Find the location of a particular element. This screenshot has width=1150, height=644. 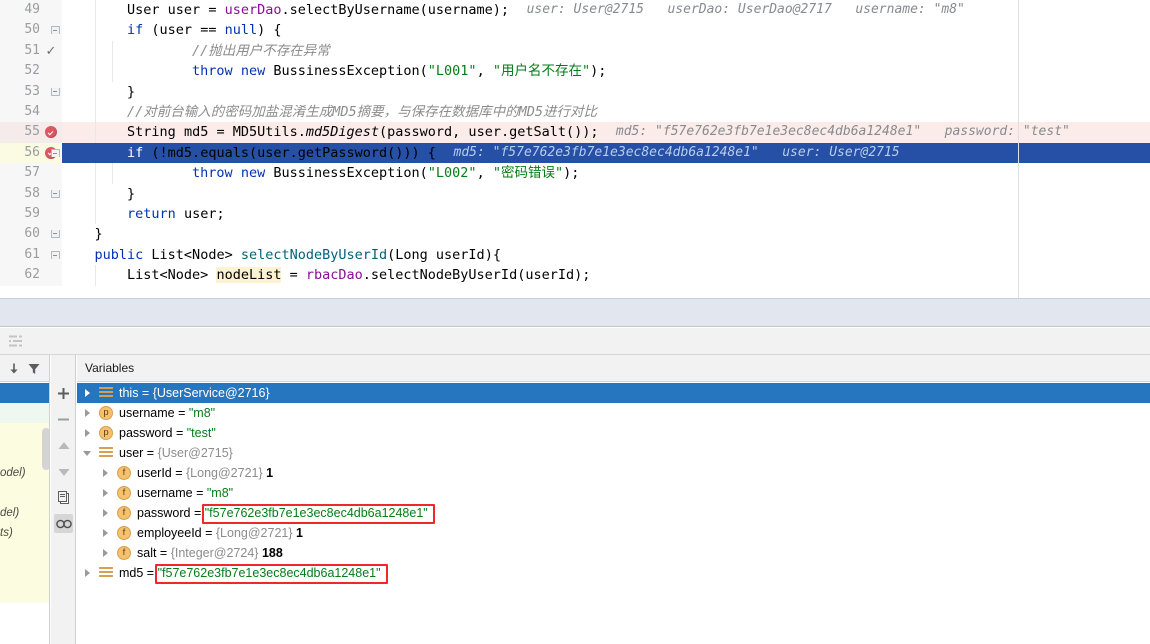

code-text: //抛出用户不存在异常 is located at coordinates (196, 51).